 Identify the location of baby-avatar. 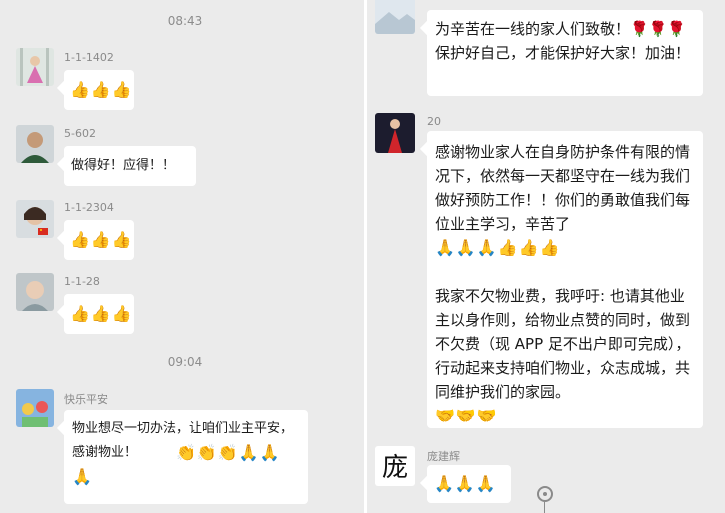
(35, 292).